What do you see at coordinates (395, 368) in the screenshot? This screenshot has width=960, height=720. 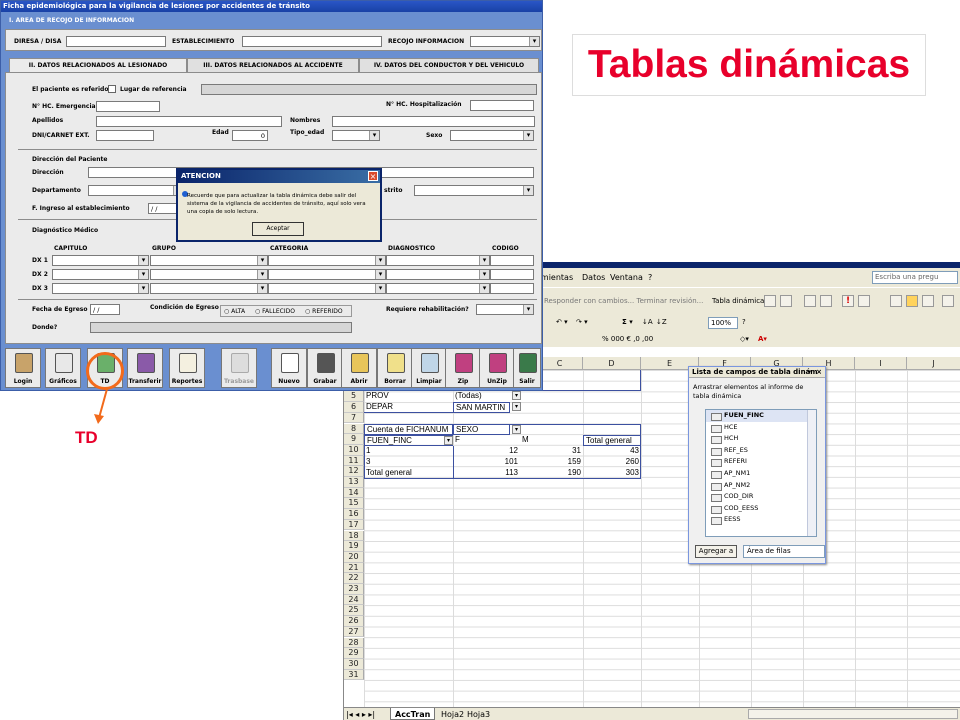 I see `borrar-button: Borrar` at bounding box center [395, 368].